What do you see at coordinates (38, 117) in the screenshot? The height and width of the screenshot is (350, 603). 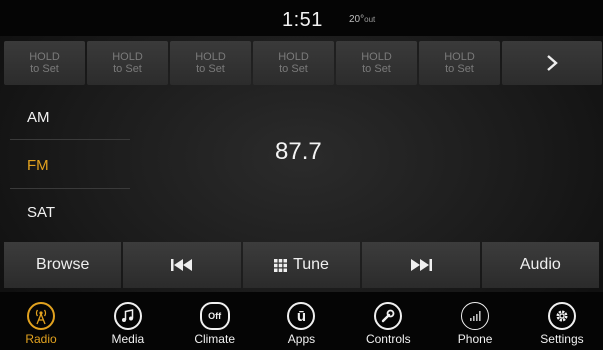 I see `band-am: AM` at bounding box center [38, 117].